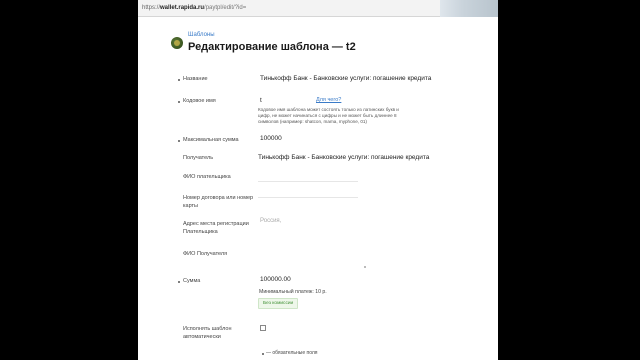 Image resolution: width=640 pixels, height=360 pixels. I want to click on auto-execute-label: Исполнять шаблон автоматически, so click(207, 333).